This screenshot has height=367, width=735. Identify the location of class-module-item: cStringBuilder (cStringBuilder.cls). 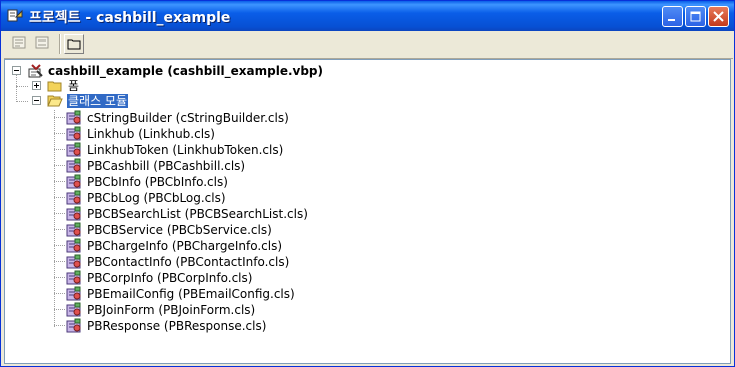
(188, 118).